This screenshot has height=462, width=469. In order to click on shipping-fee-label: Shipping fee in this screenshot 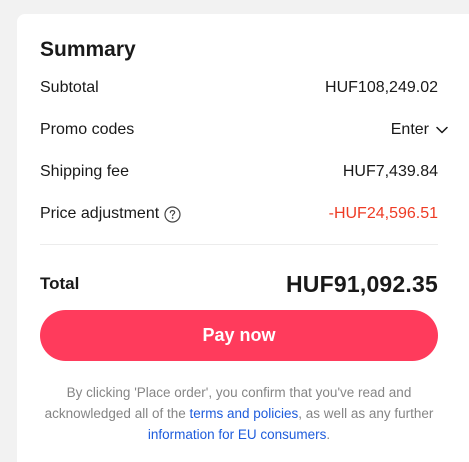, I will do `click(84, 171)`.